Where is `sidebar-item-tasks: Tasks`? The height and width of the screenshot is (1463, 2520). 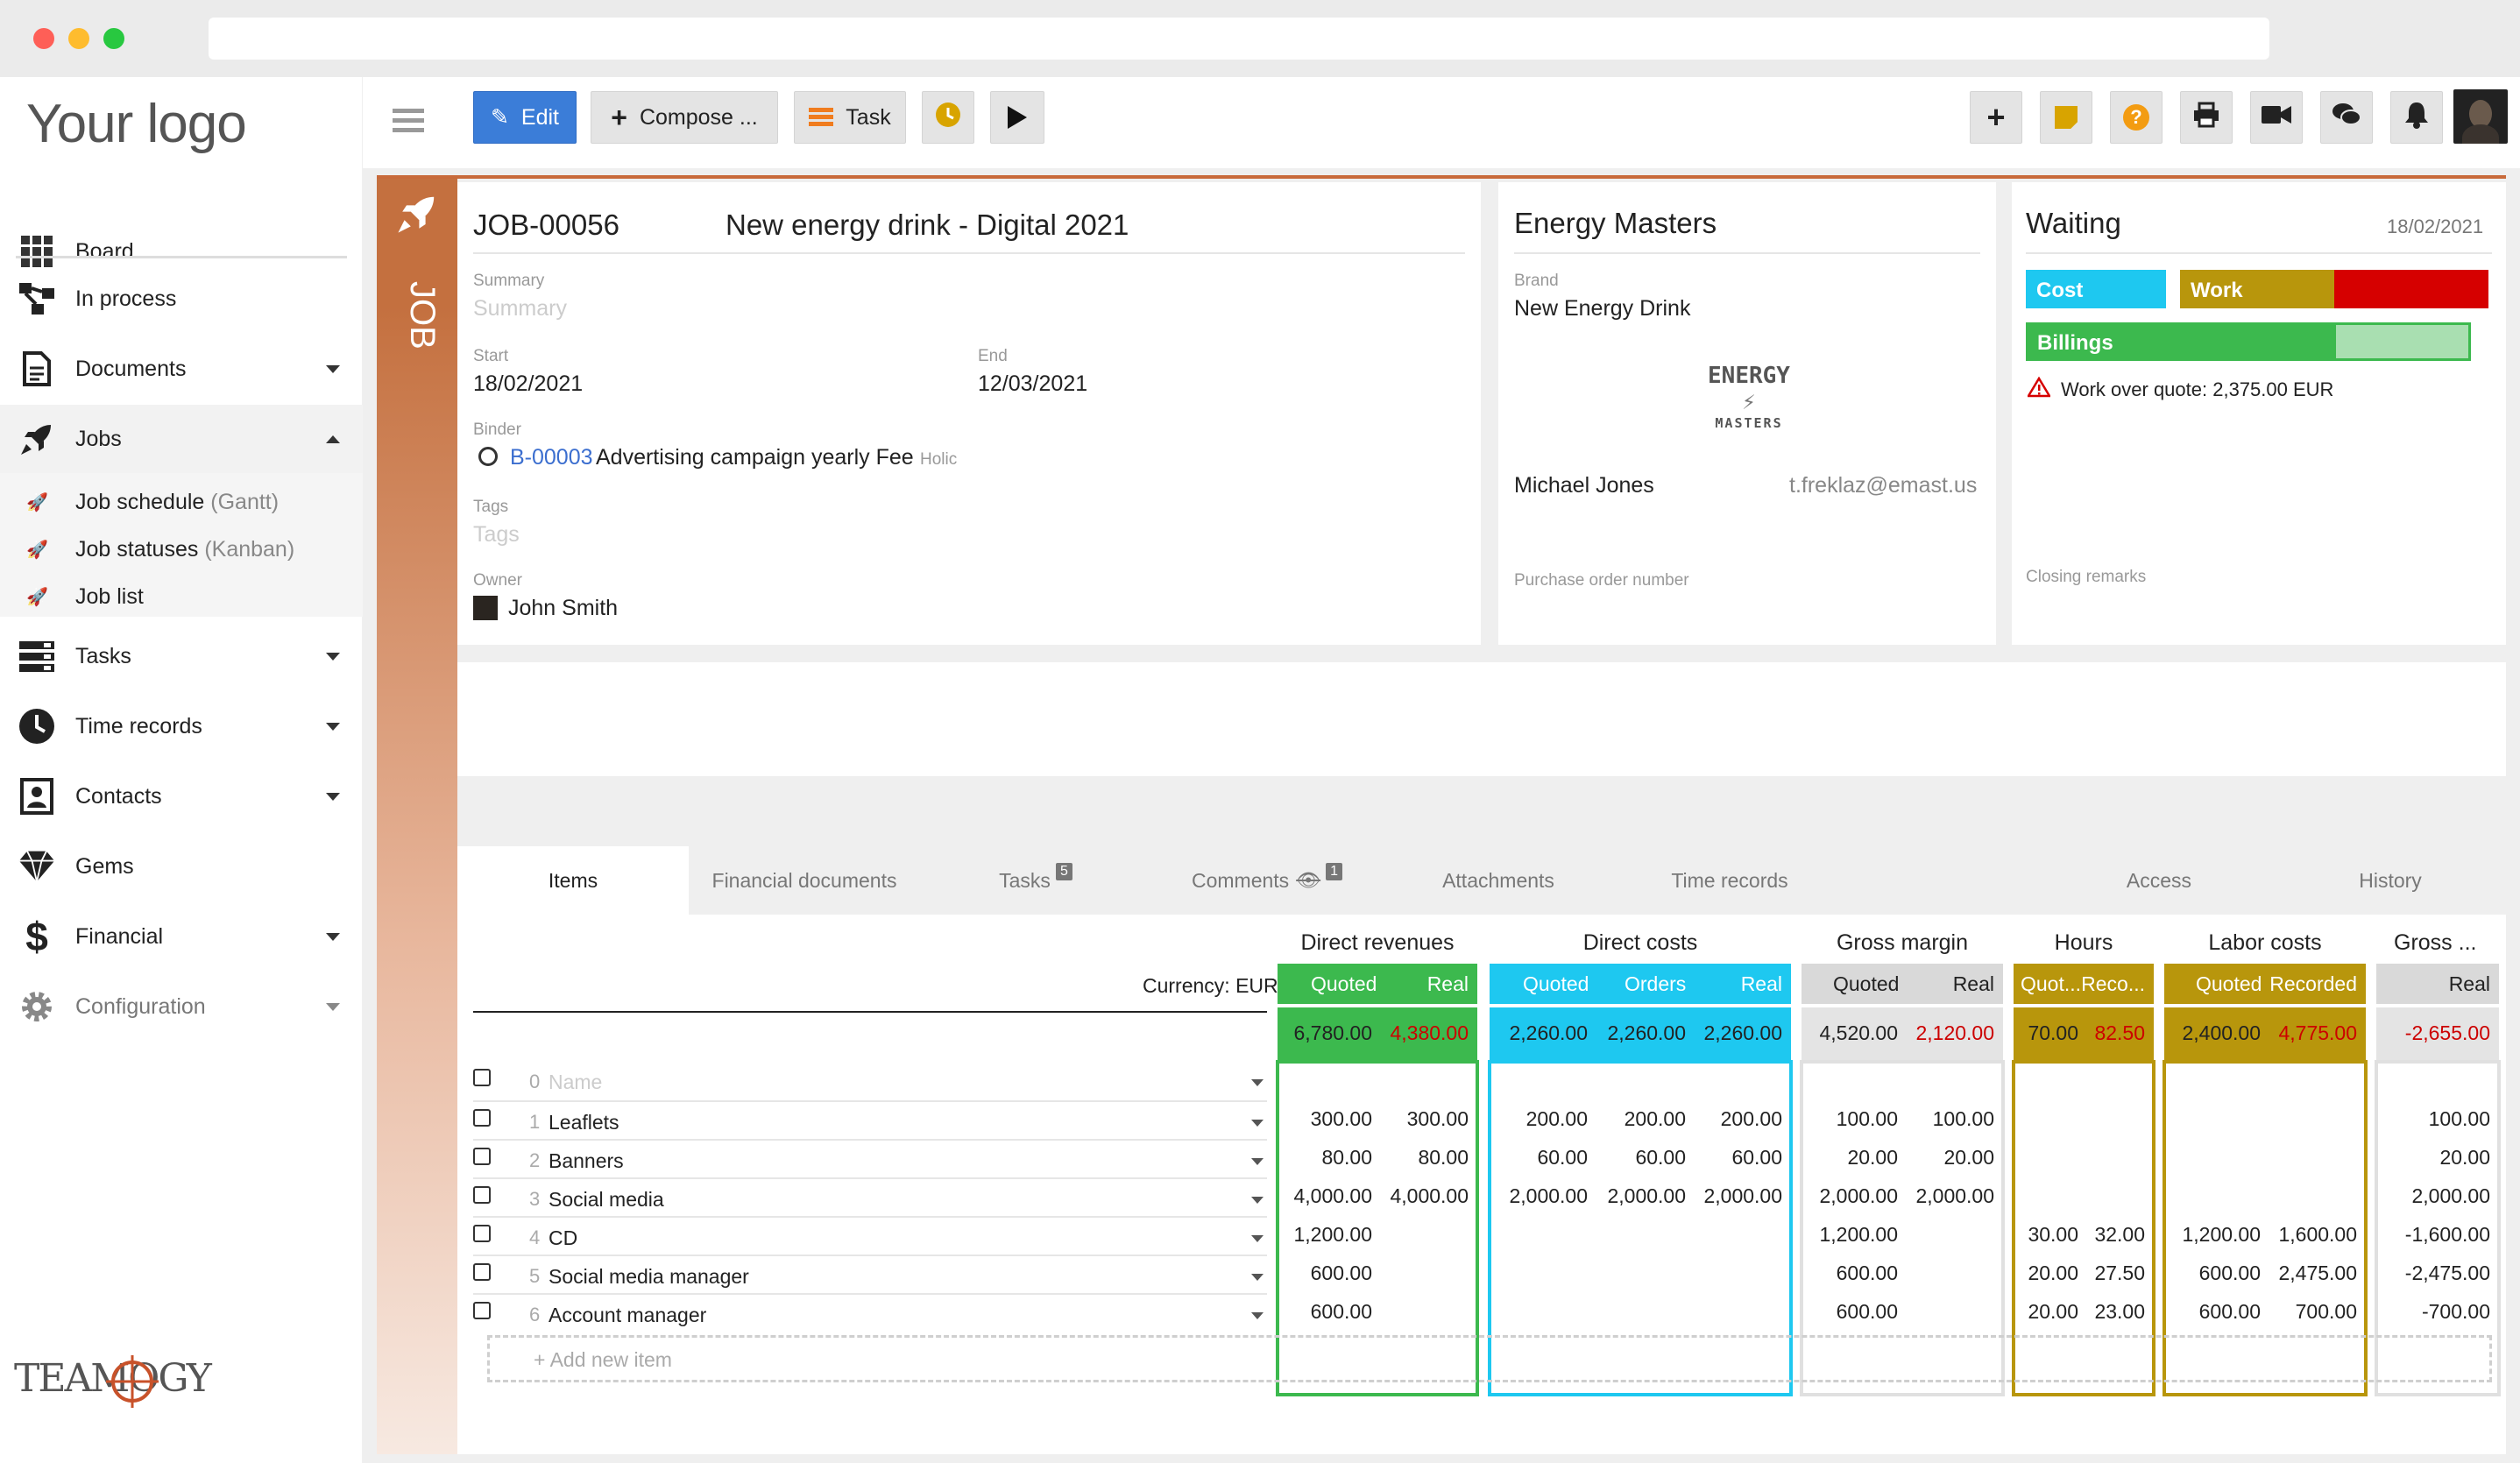 sidebar-item-tasks: Tasks is located at coordinates (181, 656).